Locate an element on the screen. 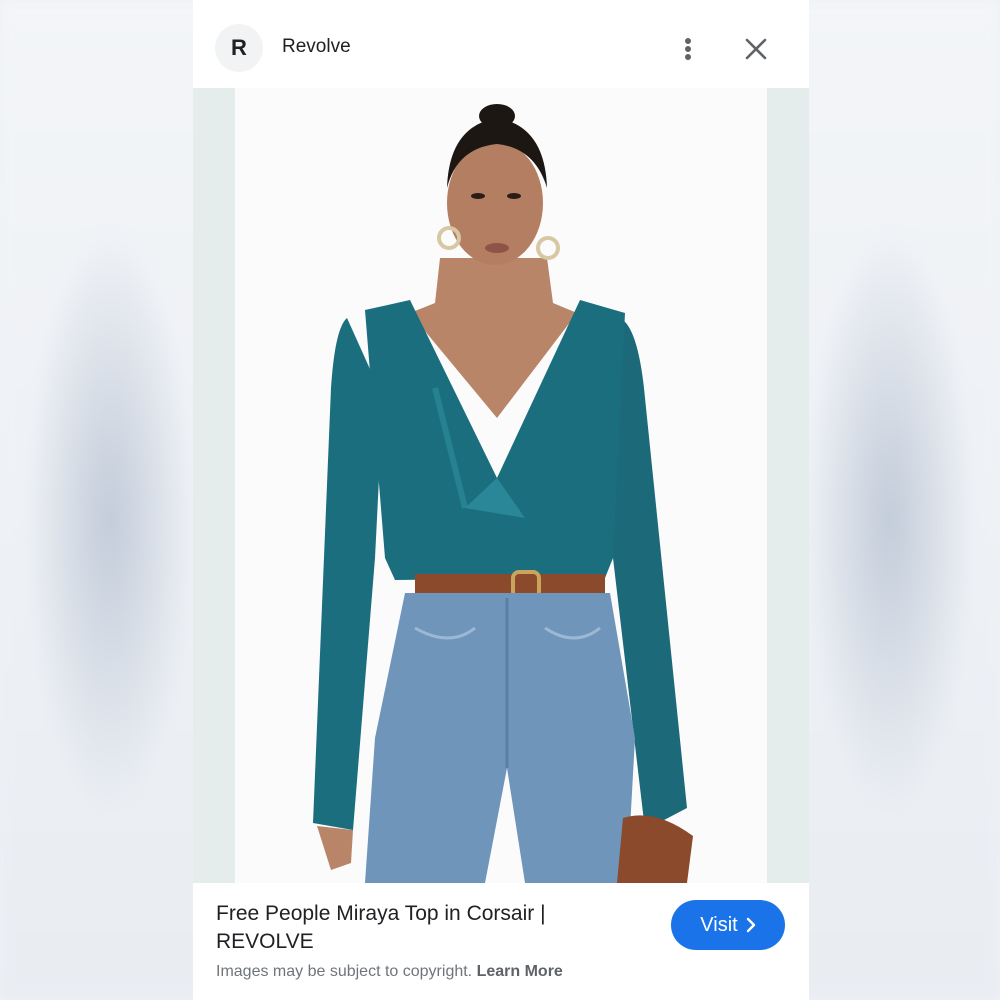  site-avatar-letter: R is located at coordinates (239, 47).